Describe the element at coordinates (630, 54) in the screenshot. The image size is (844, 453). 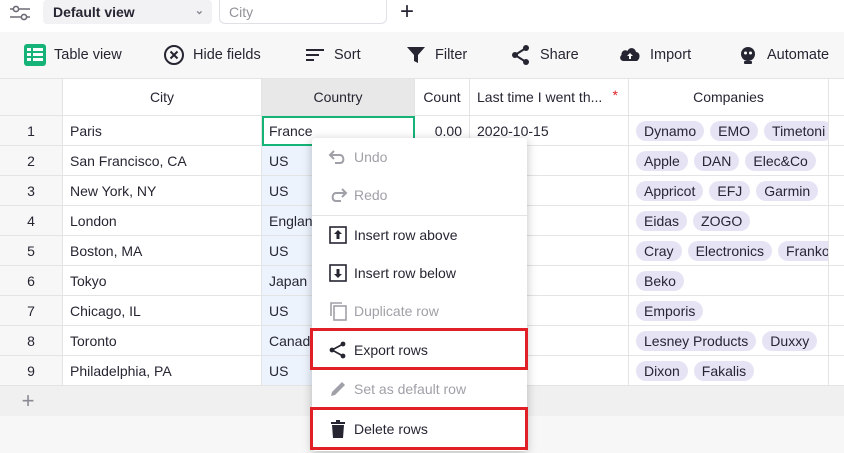
I see `cloud-upload-icon` at that location.